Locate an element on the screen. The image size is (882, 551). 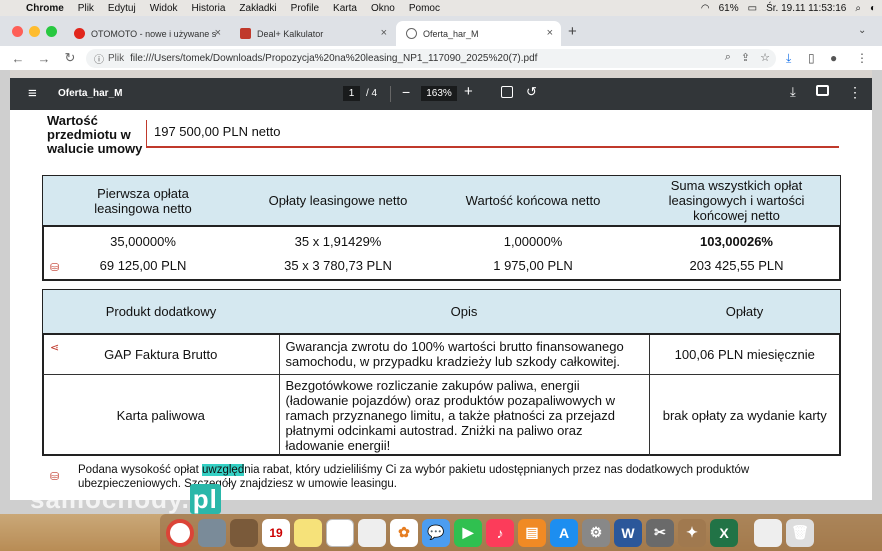
music-app-icon: ♪ is located at coordinates (500, 532).